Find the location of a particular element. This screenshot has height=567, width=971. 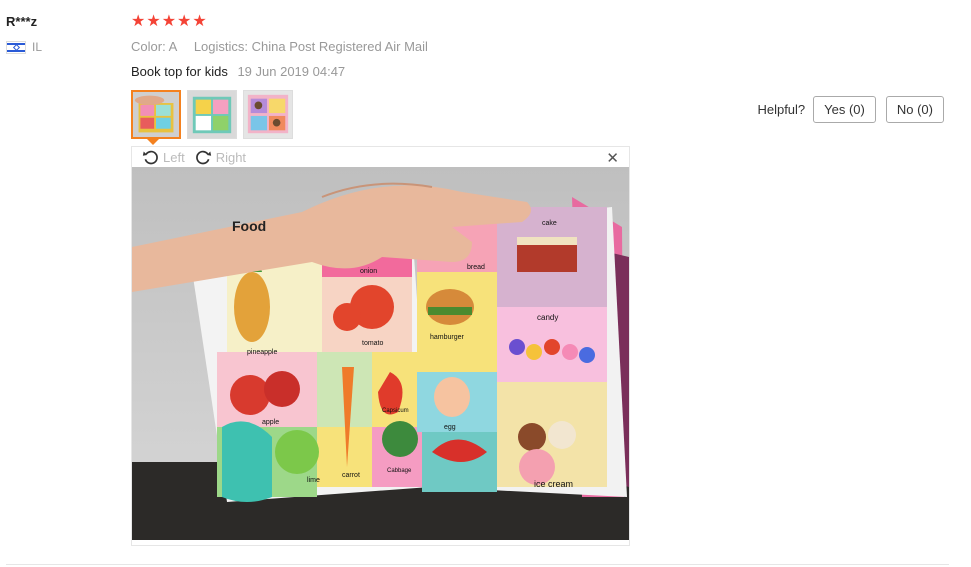

review-photo-thumbnails is located at coordinates (212, 114).